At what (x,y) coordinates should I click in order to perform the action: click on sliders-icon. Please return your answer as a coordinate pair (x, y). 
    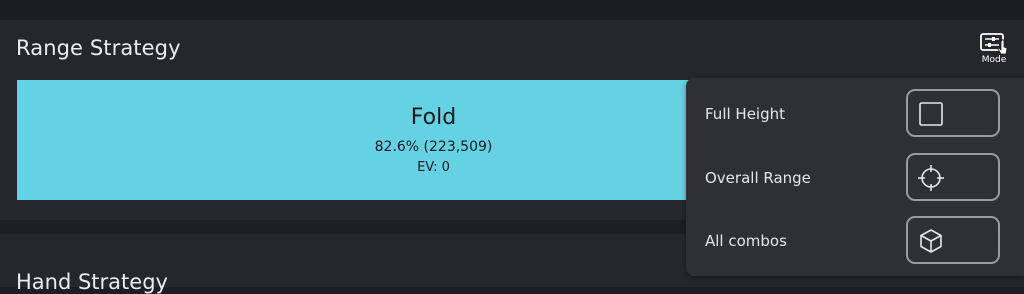
    Looking at the image, I should click on (994, 44).